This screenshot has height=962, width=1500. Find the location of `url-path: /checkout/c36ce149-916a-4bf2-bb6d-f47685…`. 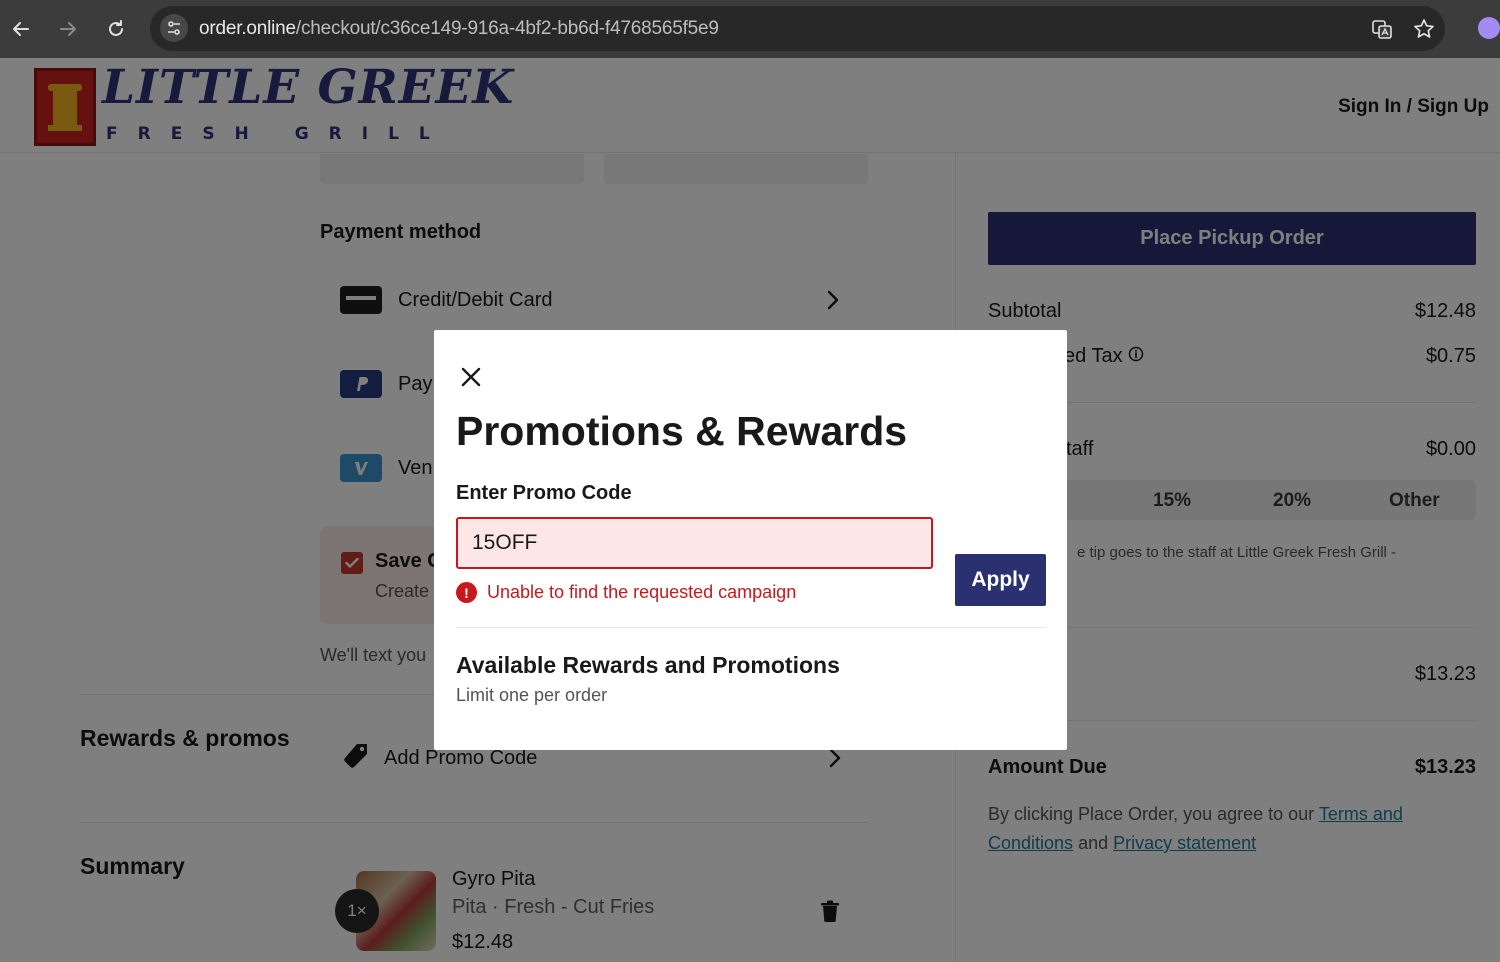

url-path: /checkout/c36ce149-916a-4bf2-bb6d-f47685… is located at coordinates (507, 28).